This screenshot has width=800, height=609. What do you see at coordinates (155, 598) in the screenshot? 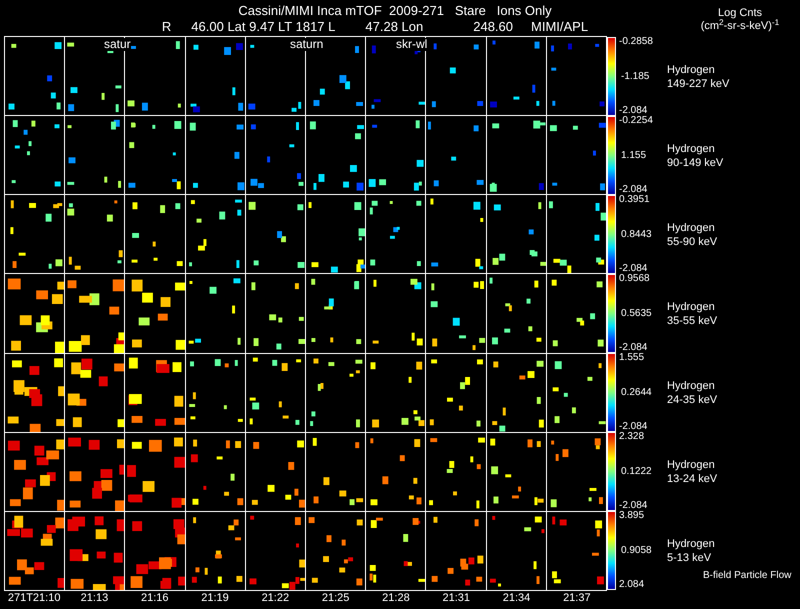
I see `time-label: 21:16` at bounding box center [155, 598].